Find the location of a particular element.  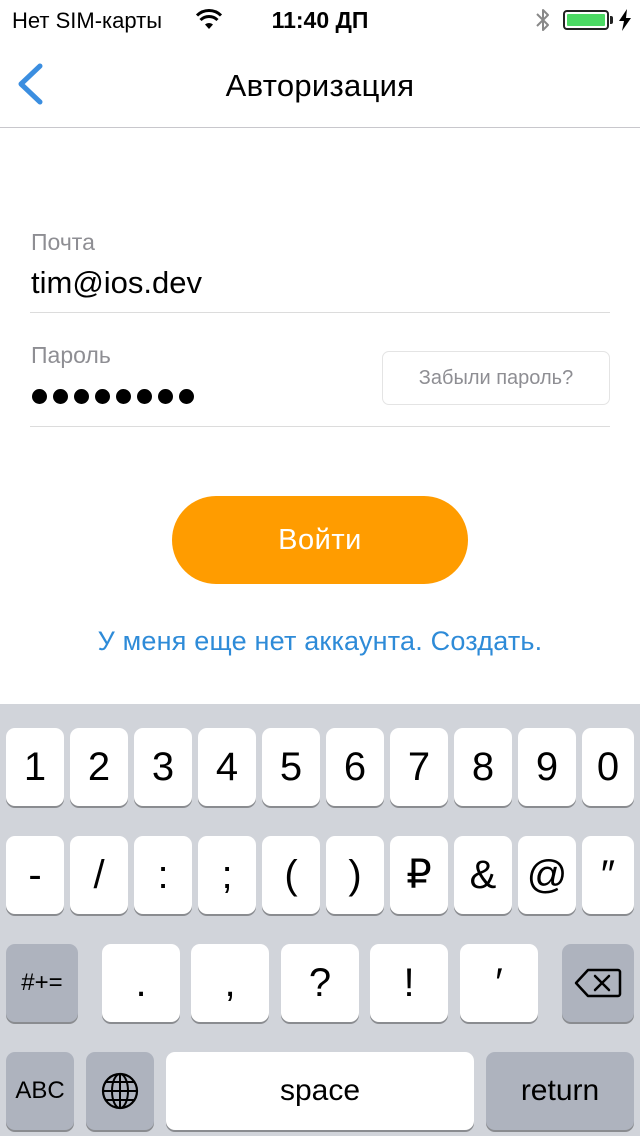

password-divider is located at coordinates (320, 426).